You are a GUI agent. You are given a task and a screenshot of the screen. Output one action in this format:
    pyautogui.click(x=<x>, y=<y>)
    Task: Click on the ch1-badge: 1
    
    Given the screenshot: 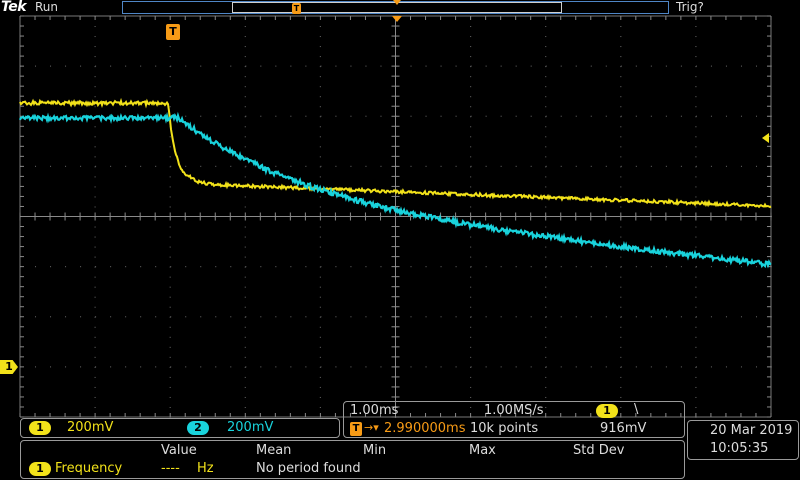 What is the action you would take?
    pyautogui.click(x=40, y=428)
    